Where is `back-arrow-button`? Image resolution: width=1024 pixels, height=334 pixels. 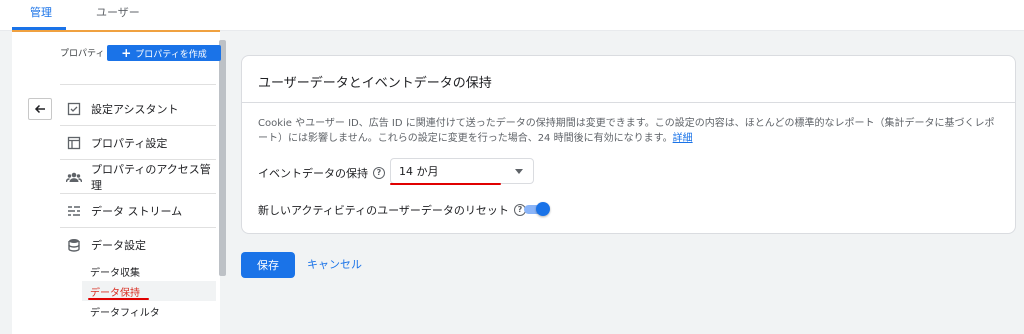
back-arrow-button is located at coordinates (40, 109).